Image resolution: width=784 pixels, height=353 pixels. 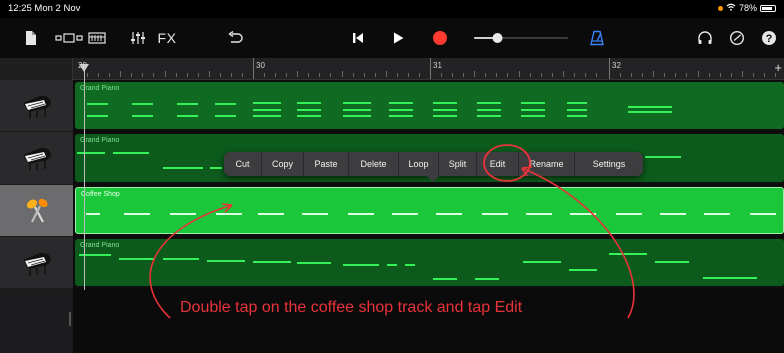 I want to click on document-icon, so click(x=31, y=38).